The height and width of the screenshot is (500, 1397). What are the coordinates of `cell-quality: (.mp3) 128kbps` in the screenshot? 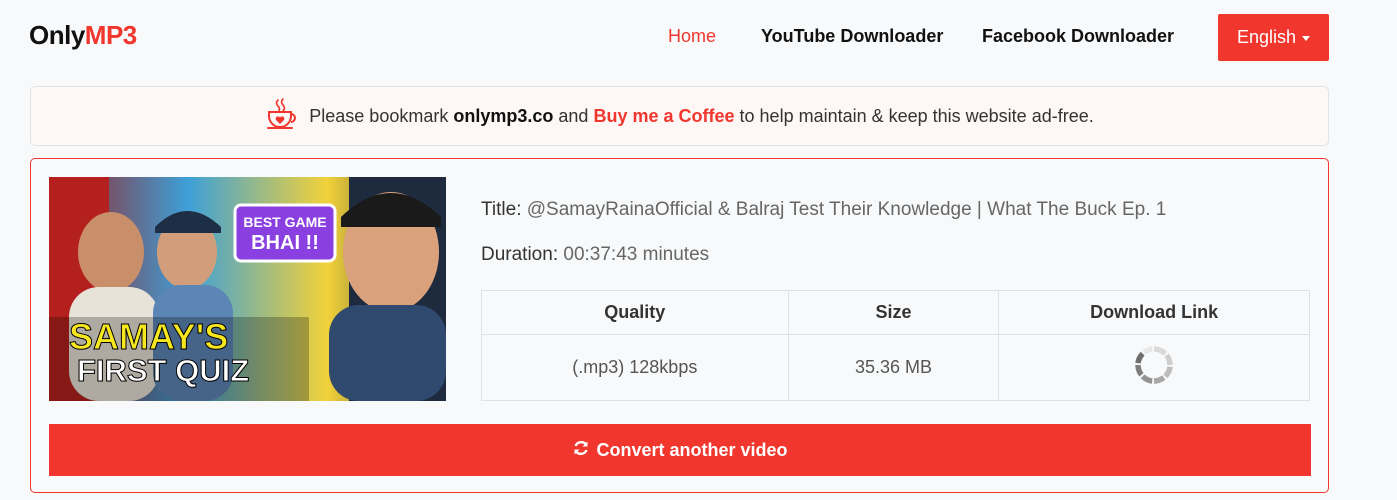 It's located at (635, 367).